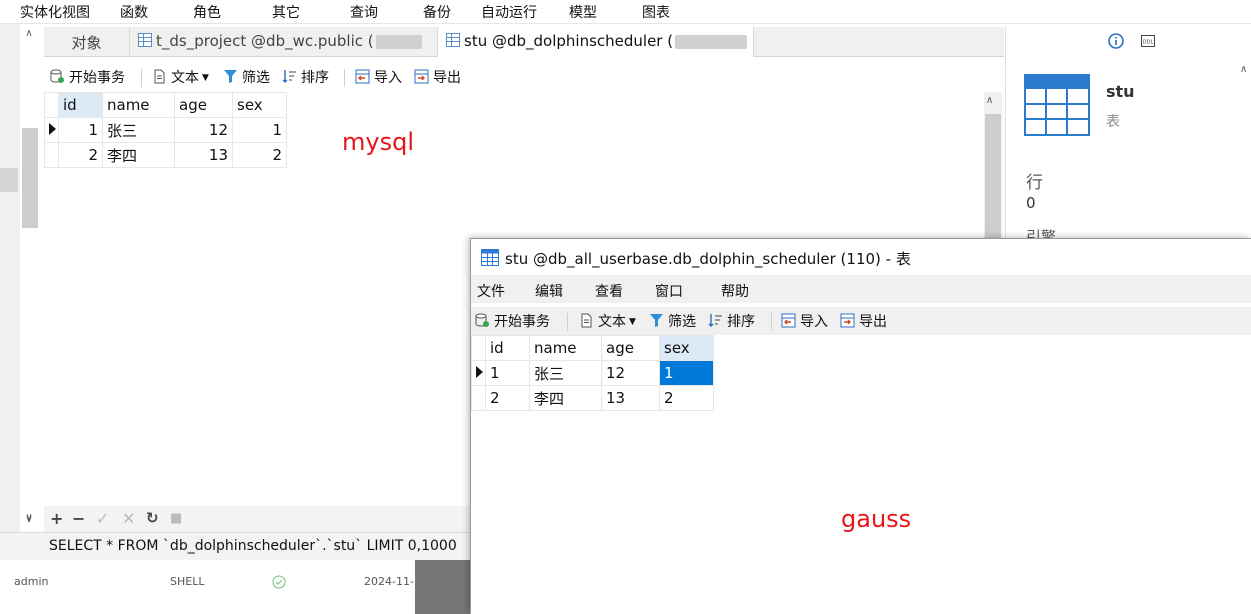 The height and width of the screenshot is (614, 1251). Describe the element at coordinates (364, 12) in the screenshot. I see `menu-query: 查询` at that location.